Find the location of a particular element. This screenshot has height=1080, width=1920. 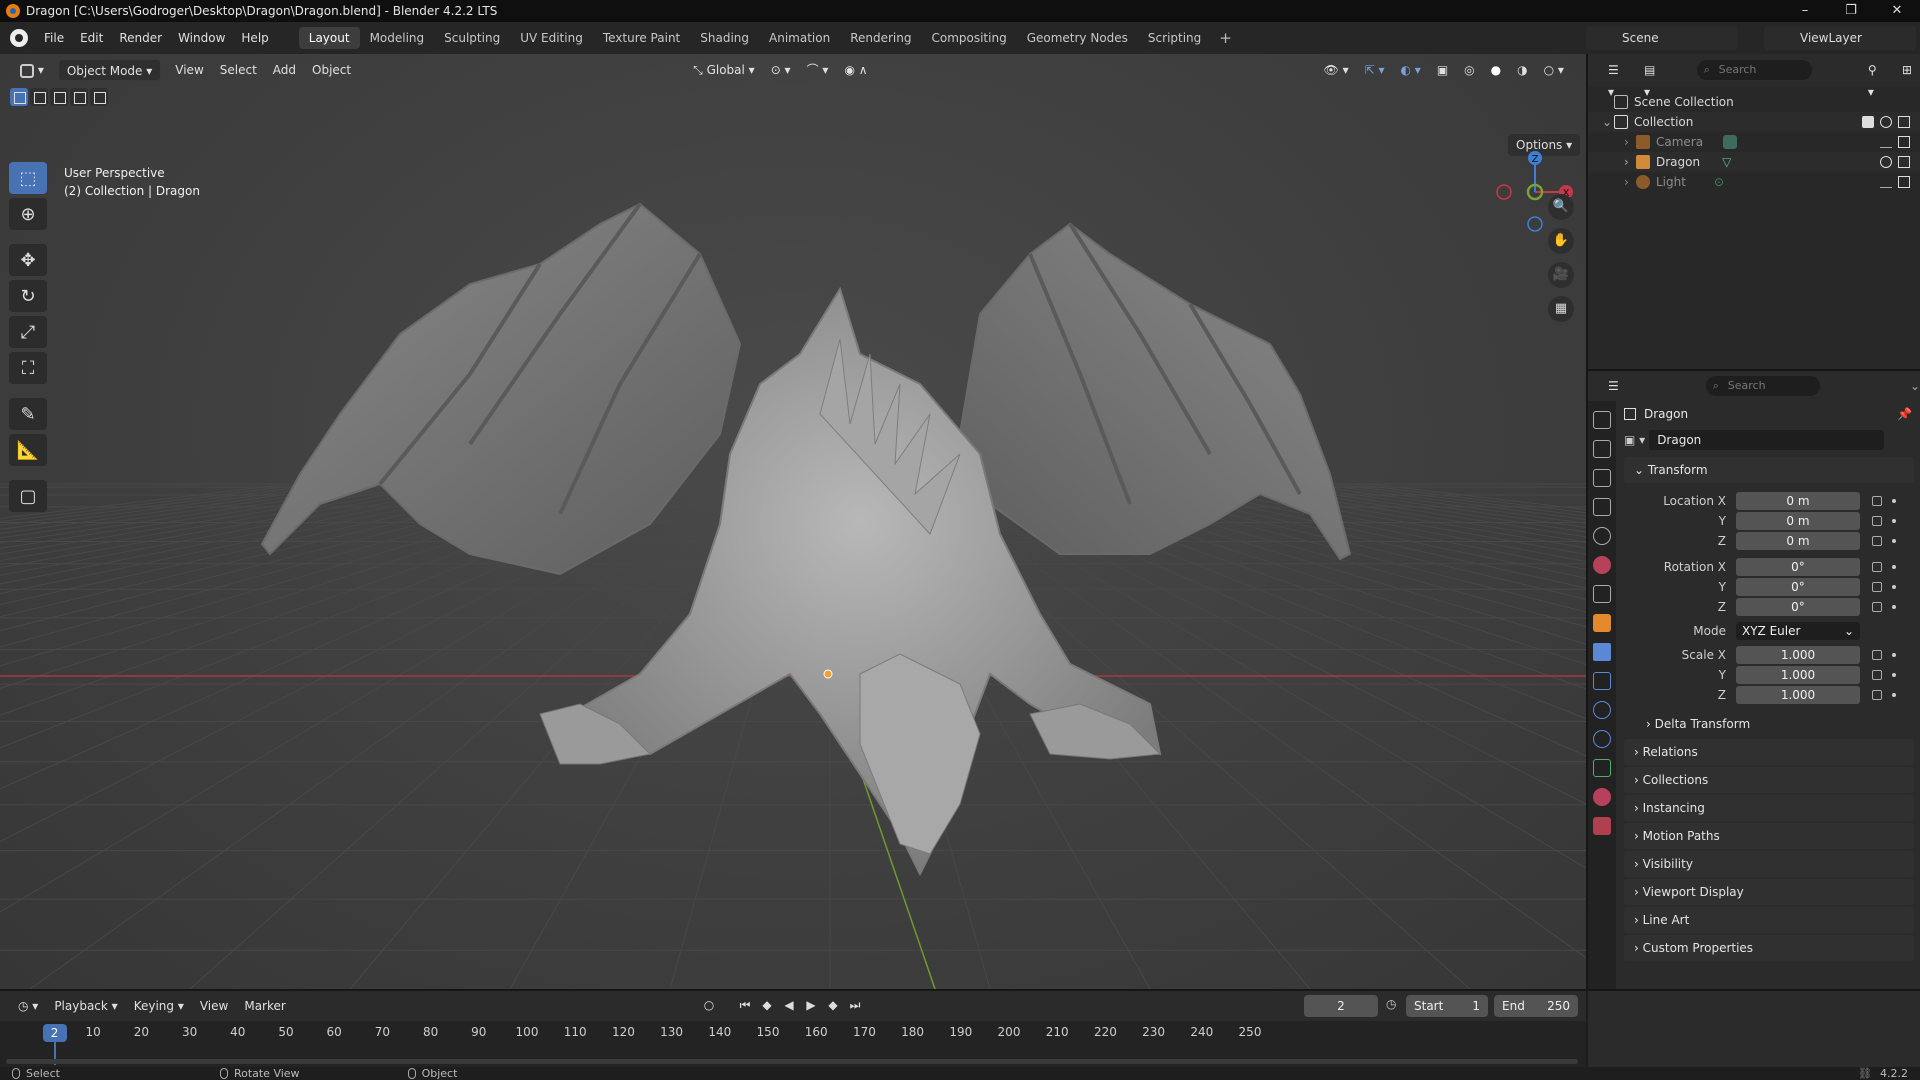

playback-menu: Playback ▾ is located at coordinates (85, 1006).